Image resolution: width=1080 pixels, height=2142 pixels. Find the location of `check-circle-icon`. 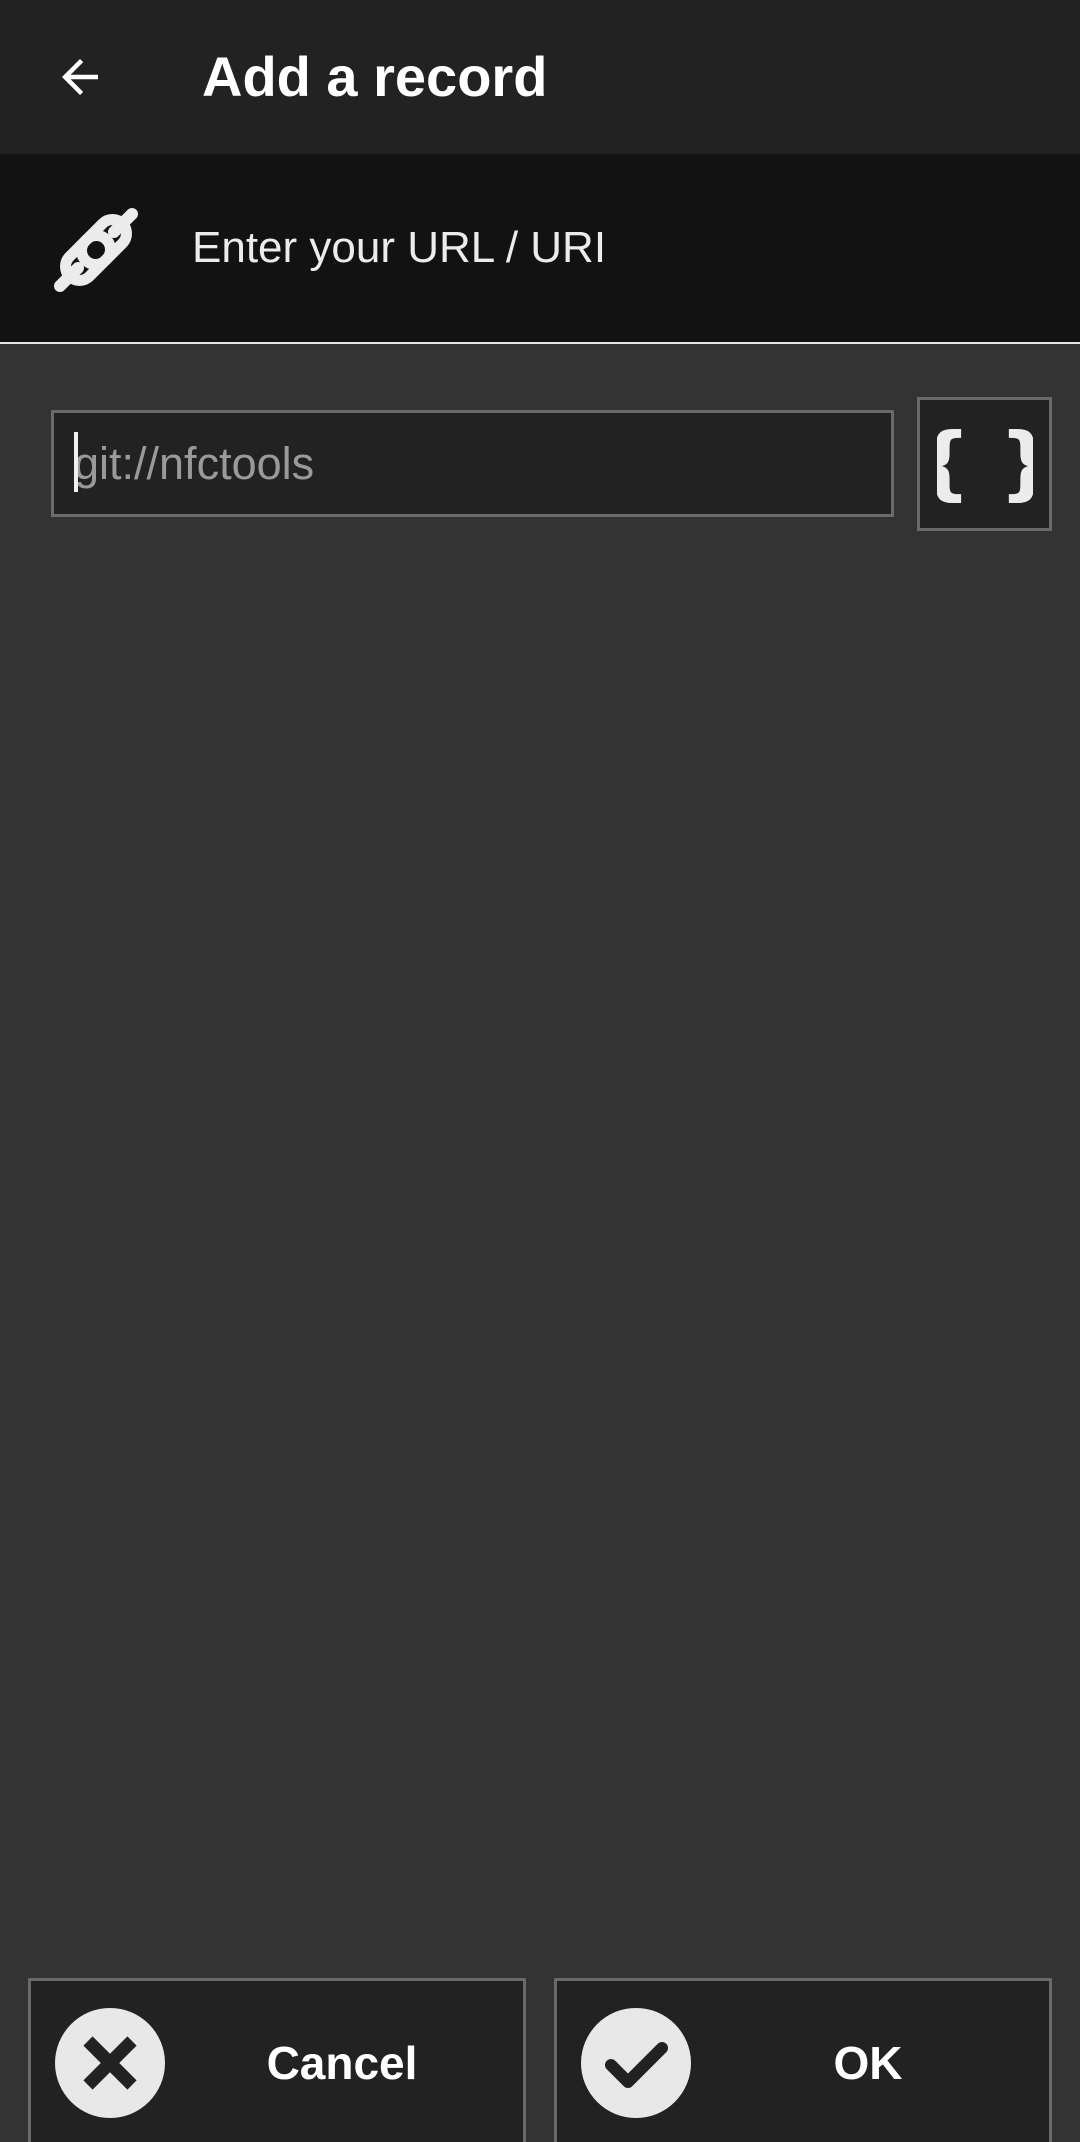

check-circle-icon is located at coordinates (636, 2063).